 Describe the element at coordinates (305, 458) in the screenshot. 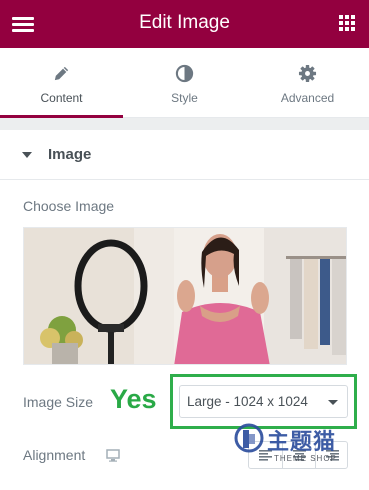

I see `watermark-subtext: THEME SHOP` at that location.